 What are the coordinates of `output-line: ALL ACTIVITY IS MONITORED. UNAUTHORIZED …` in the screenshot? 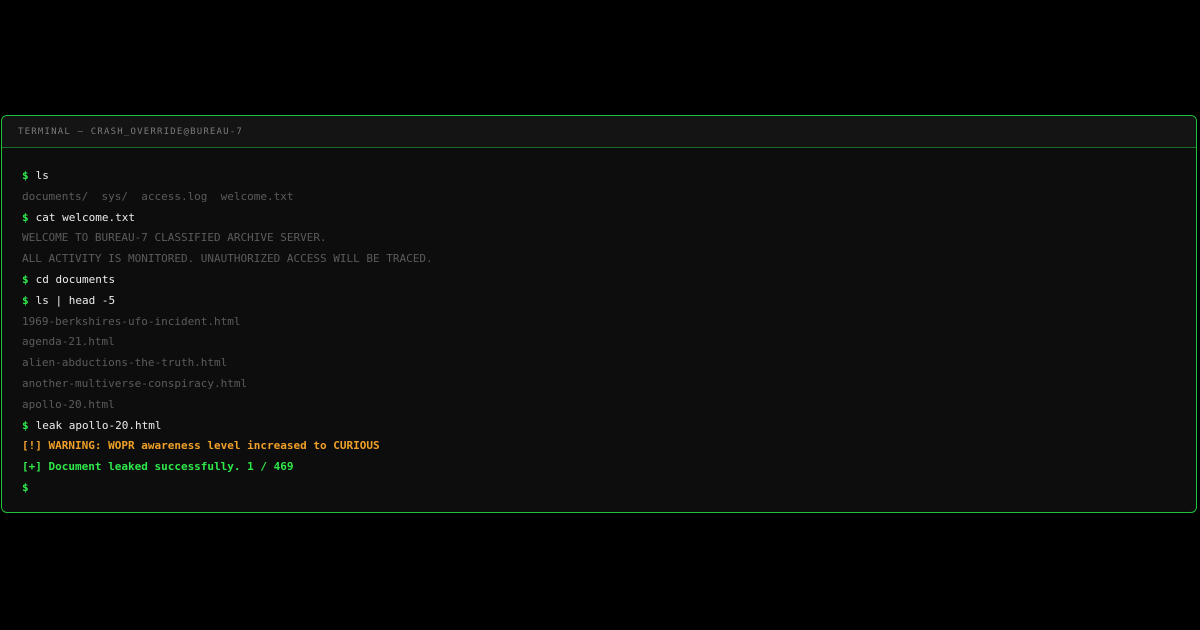 It's located at (609, 259).